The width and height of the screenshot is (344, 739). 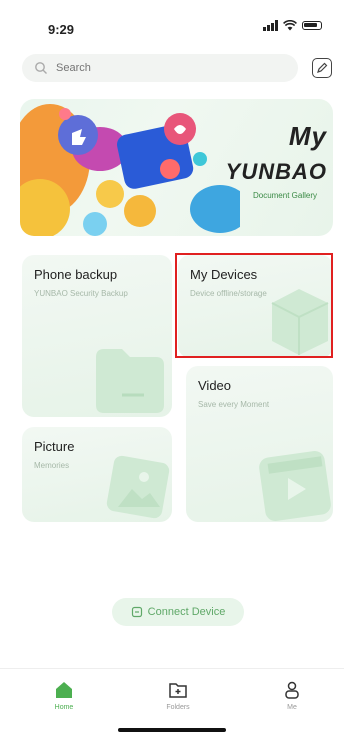 I want to click on card-title: My Devices, so click(x=224, y=274).